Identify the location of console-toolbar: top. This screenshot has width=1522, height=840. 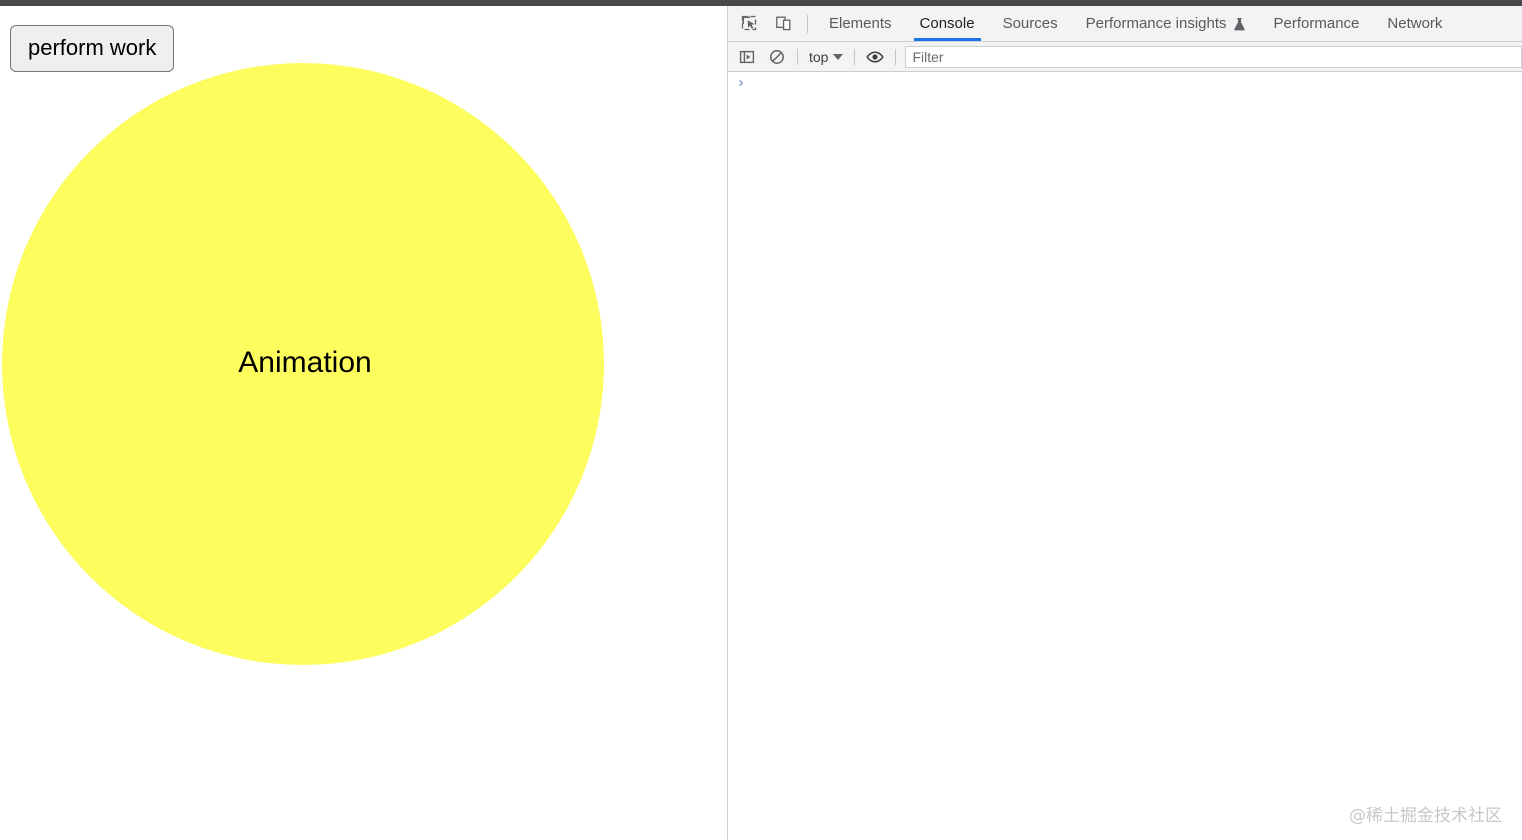
(1125, 57).